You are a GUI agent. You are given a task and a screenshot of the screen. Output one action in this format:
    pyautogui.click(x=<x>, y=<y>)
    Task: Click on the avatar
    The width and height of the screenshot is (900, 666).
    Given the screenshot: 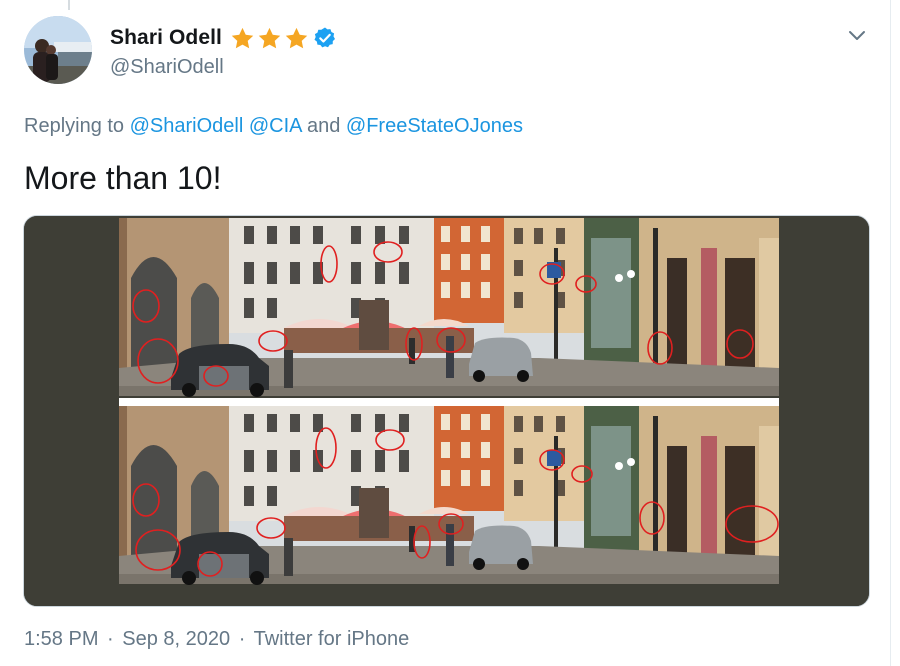 What is the action you would take?
    pyautogui.click(x=58, y=50)
    